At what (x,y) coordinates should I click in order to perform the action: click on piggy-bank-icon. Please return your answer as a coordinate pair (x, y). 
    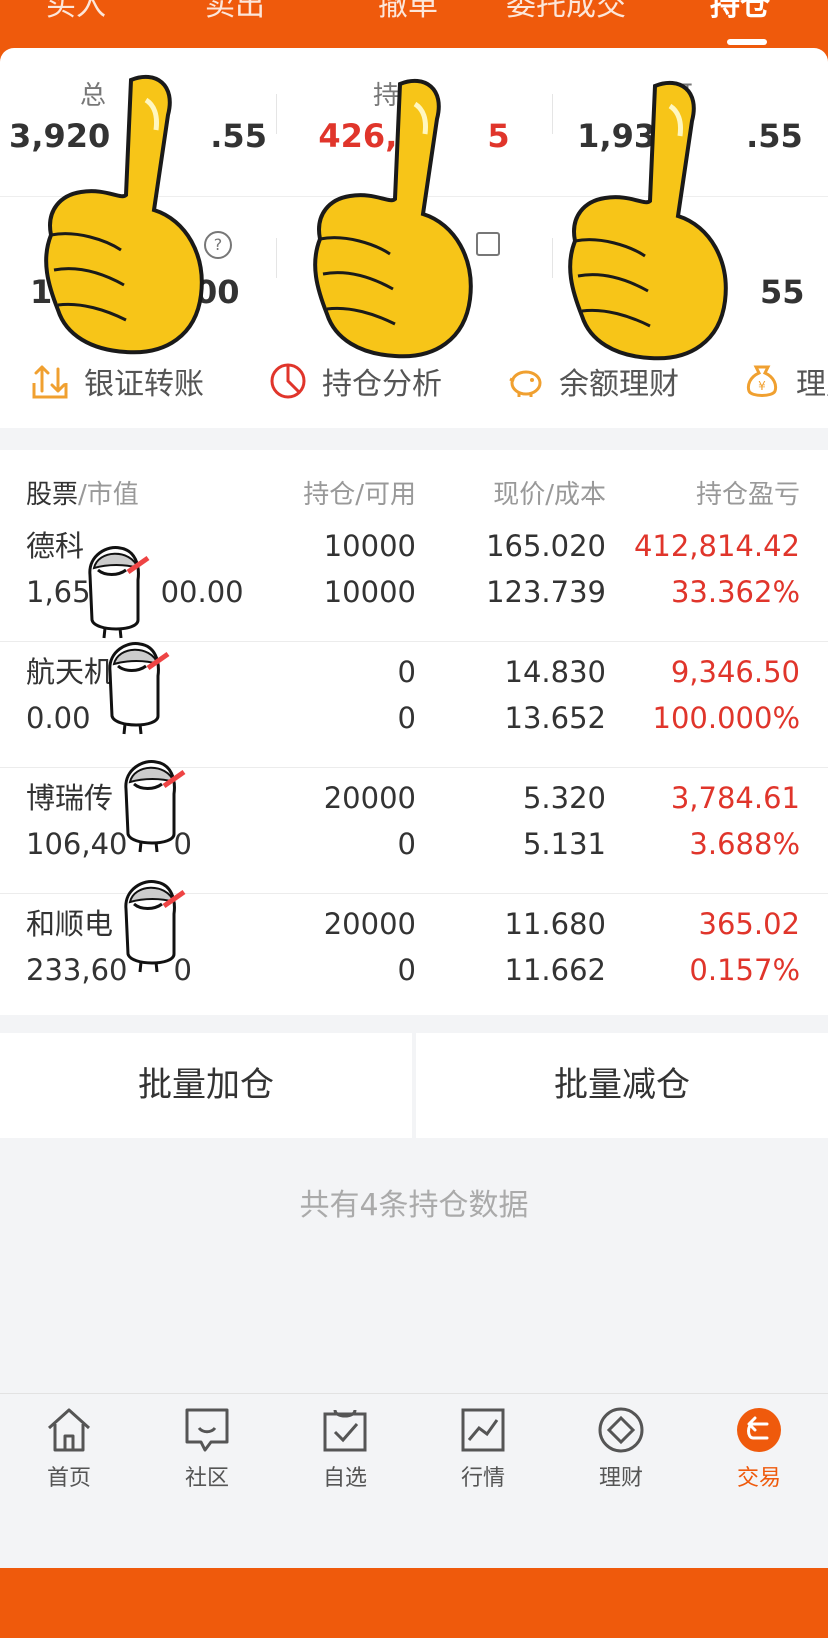
    Looking at the image, I should click on (525, 383).